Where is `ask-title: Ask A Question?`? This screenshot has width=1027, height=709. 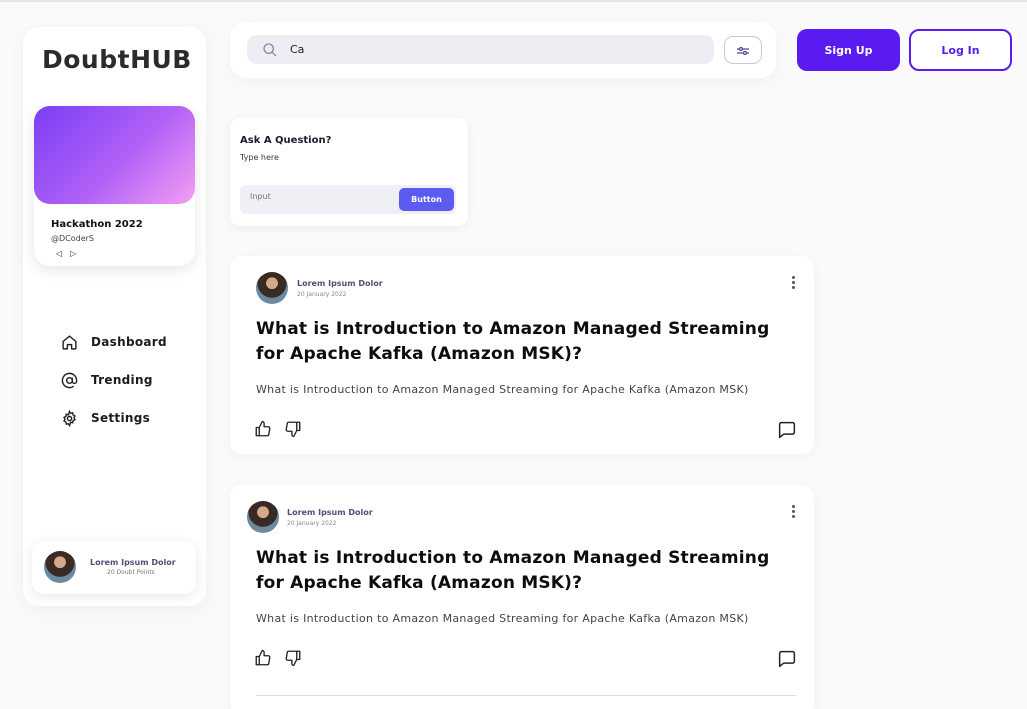
ask-title: Ask A Question? is located at coordinates (286, 140).